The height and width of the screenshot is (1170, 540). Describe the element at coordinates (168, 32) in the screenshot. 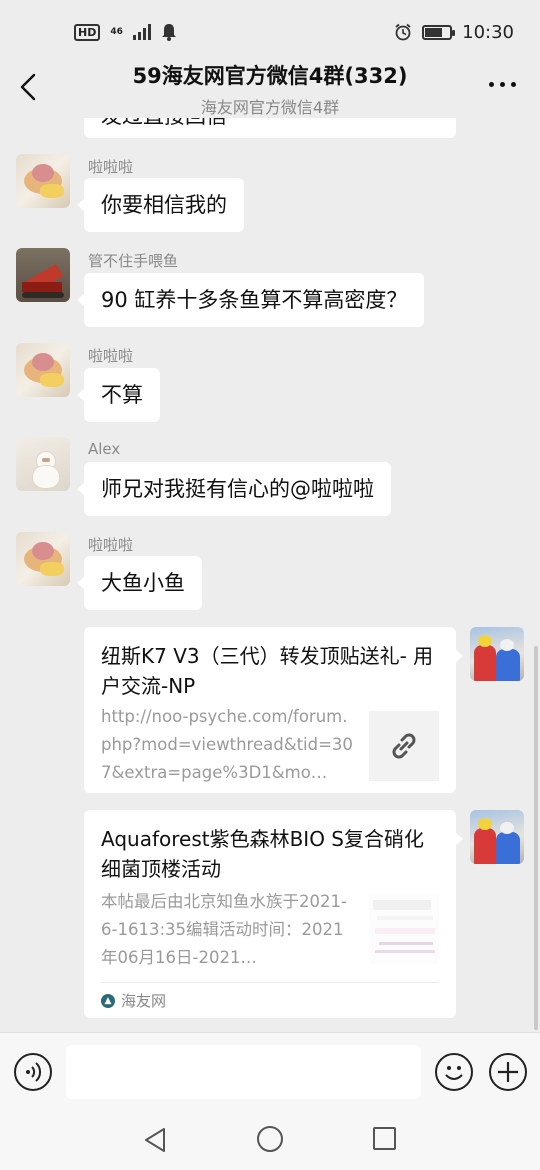

I see `notification-bell-icon` at that location.